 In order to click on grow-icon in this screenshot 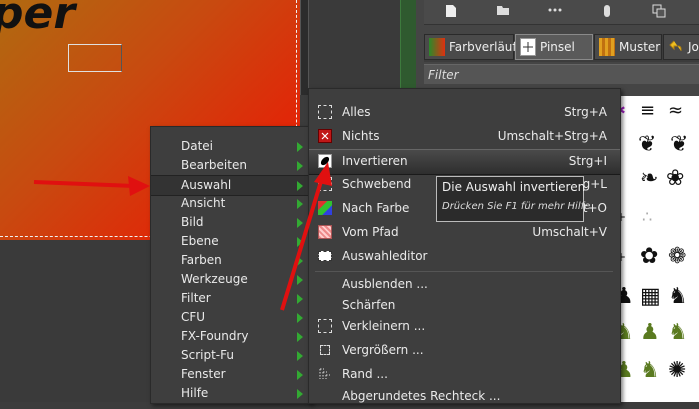, I will do `click(325, 350)`.